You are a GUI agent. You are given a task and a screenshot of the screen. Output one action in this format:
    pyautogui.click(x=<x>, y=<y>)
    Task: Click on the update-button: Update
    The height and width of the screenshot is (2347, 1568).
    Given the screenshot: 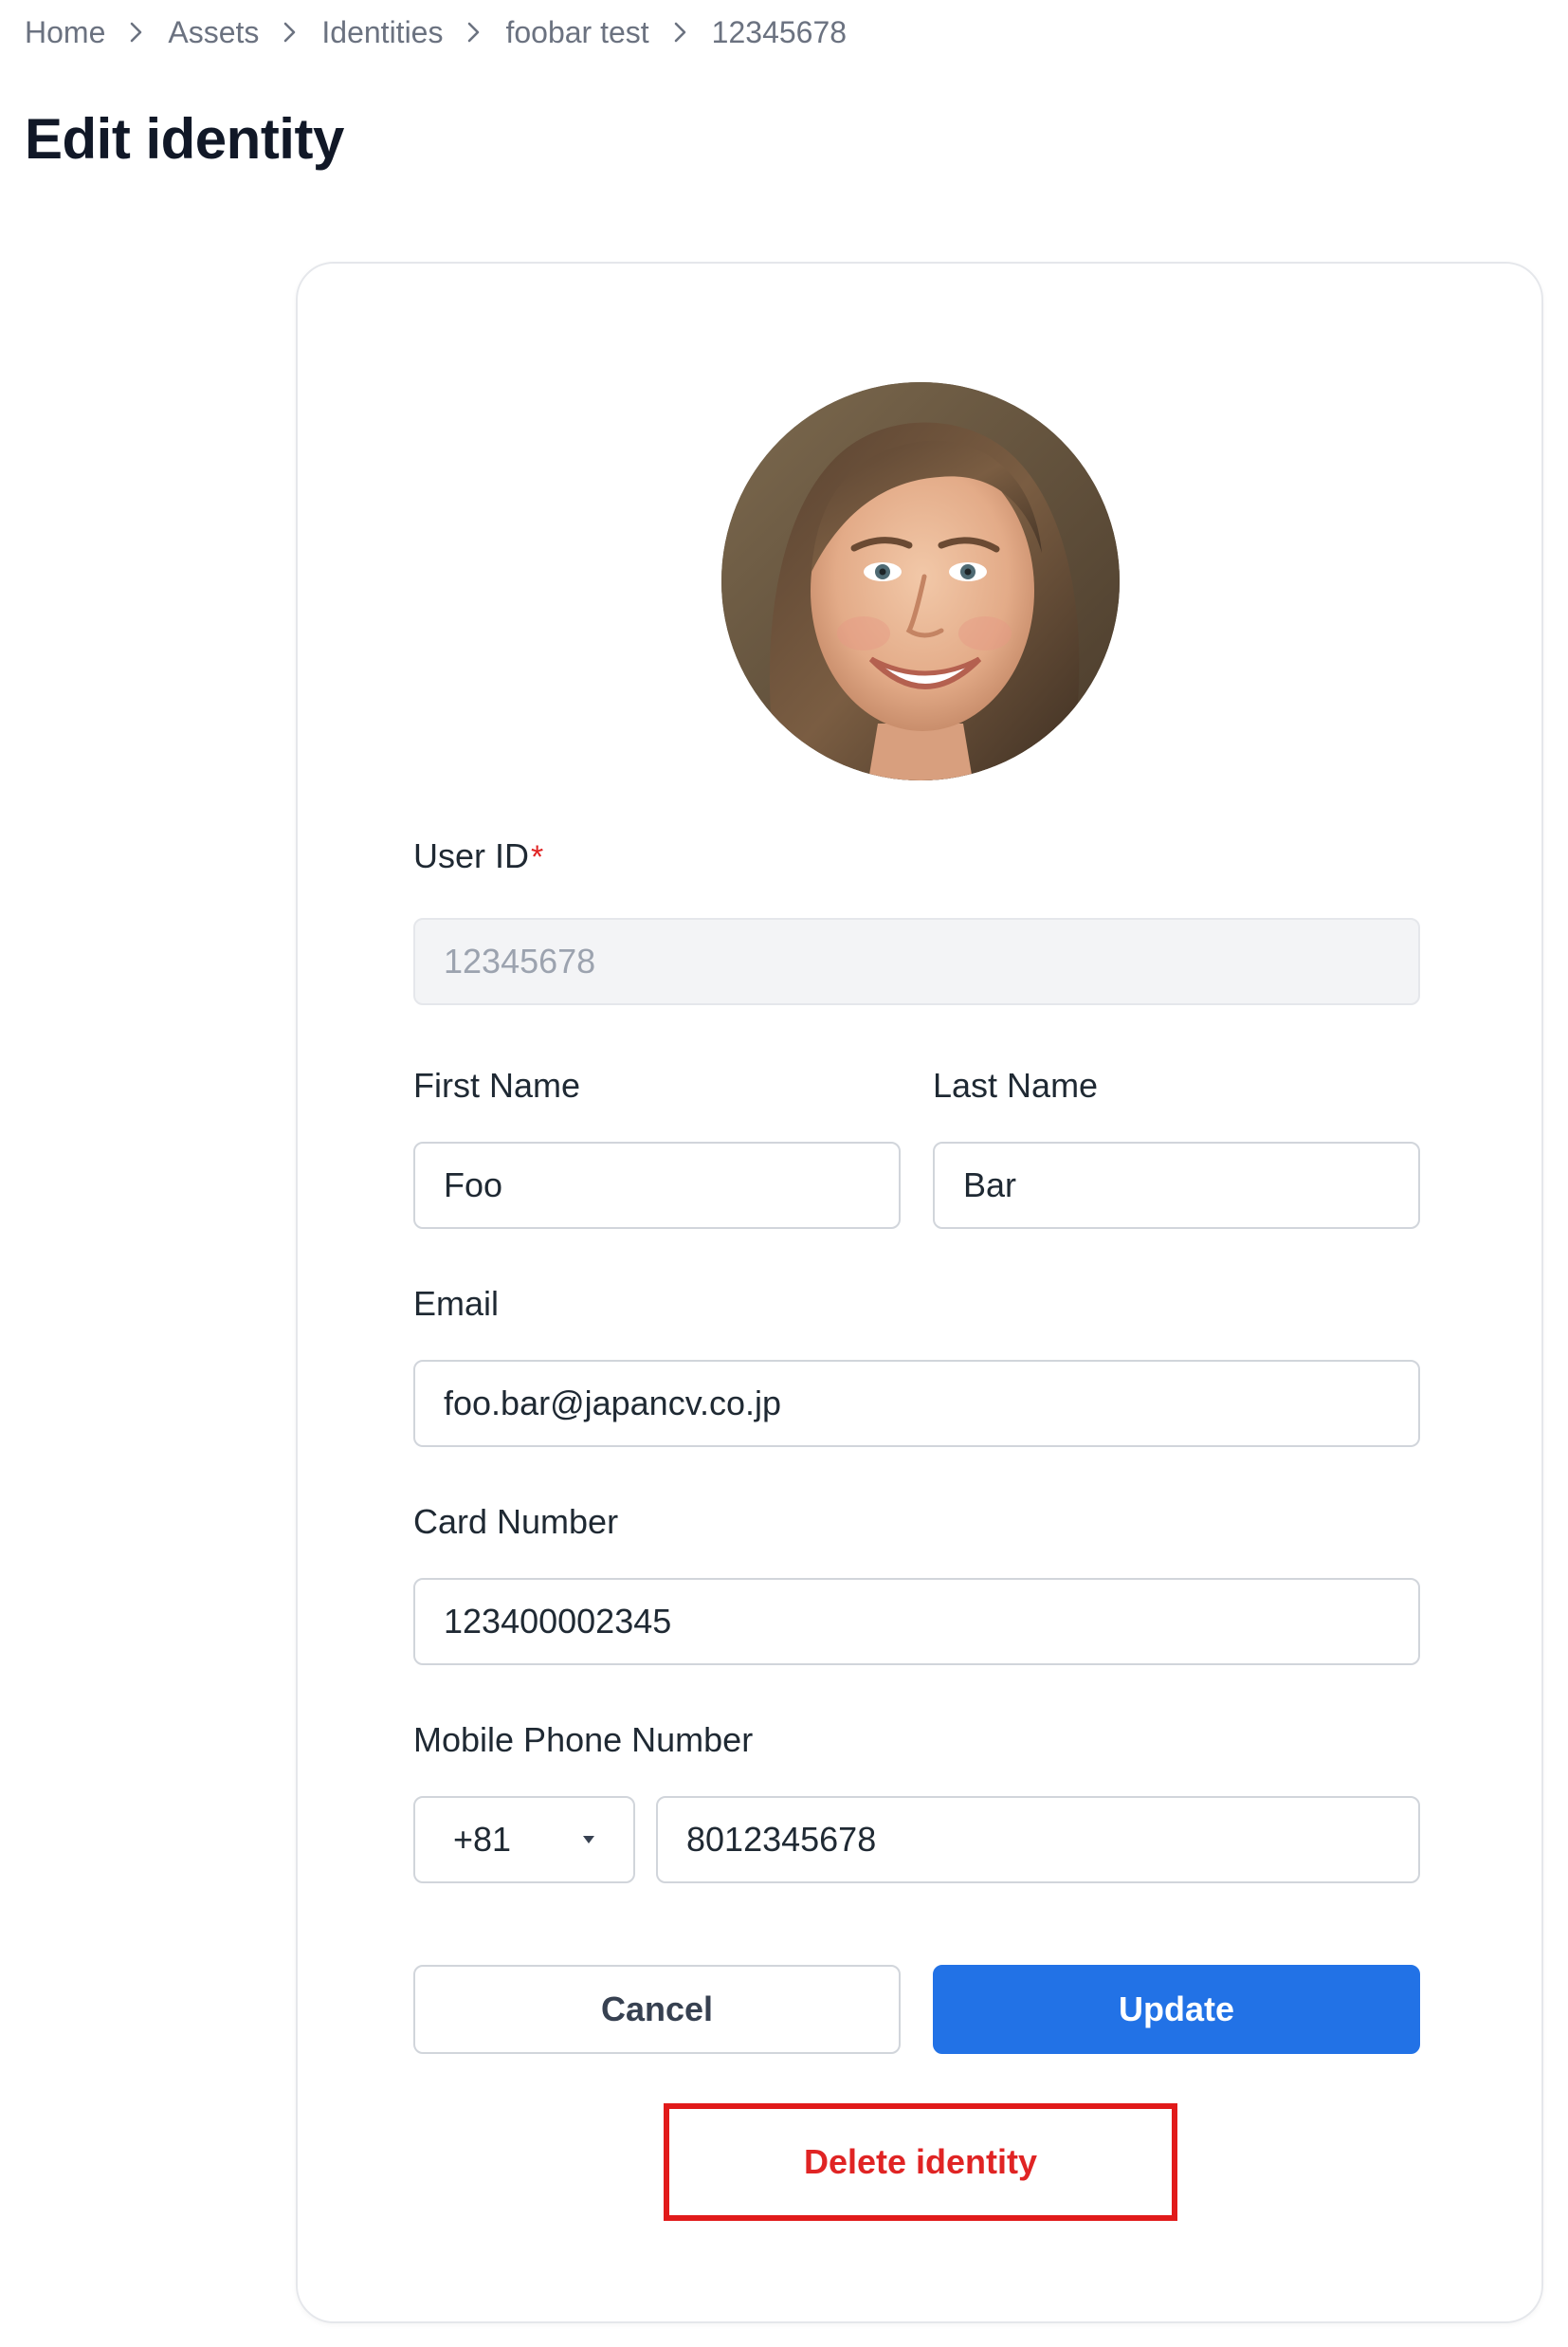 What is the action you would take?
    pyautogui.click(x=1176, y=2009)
    